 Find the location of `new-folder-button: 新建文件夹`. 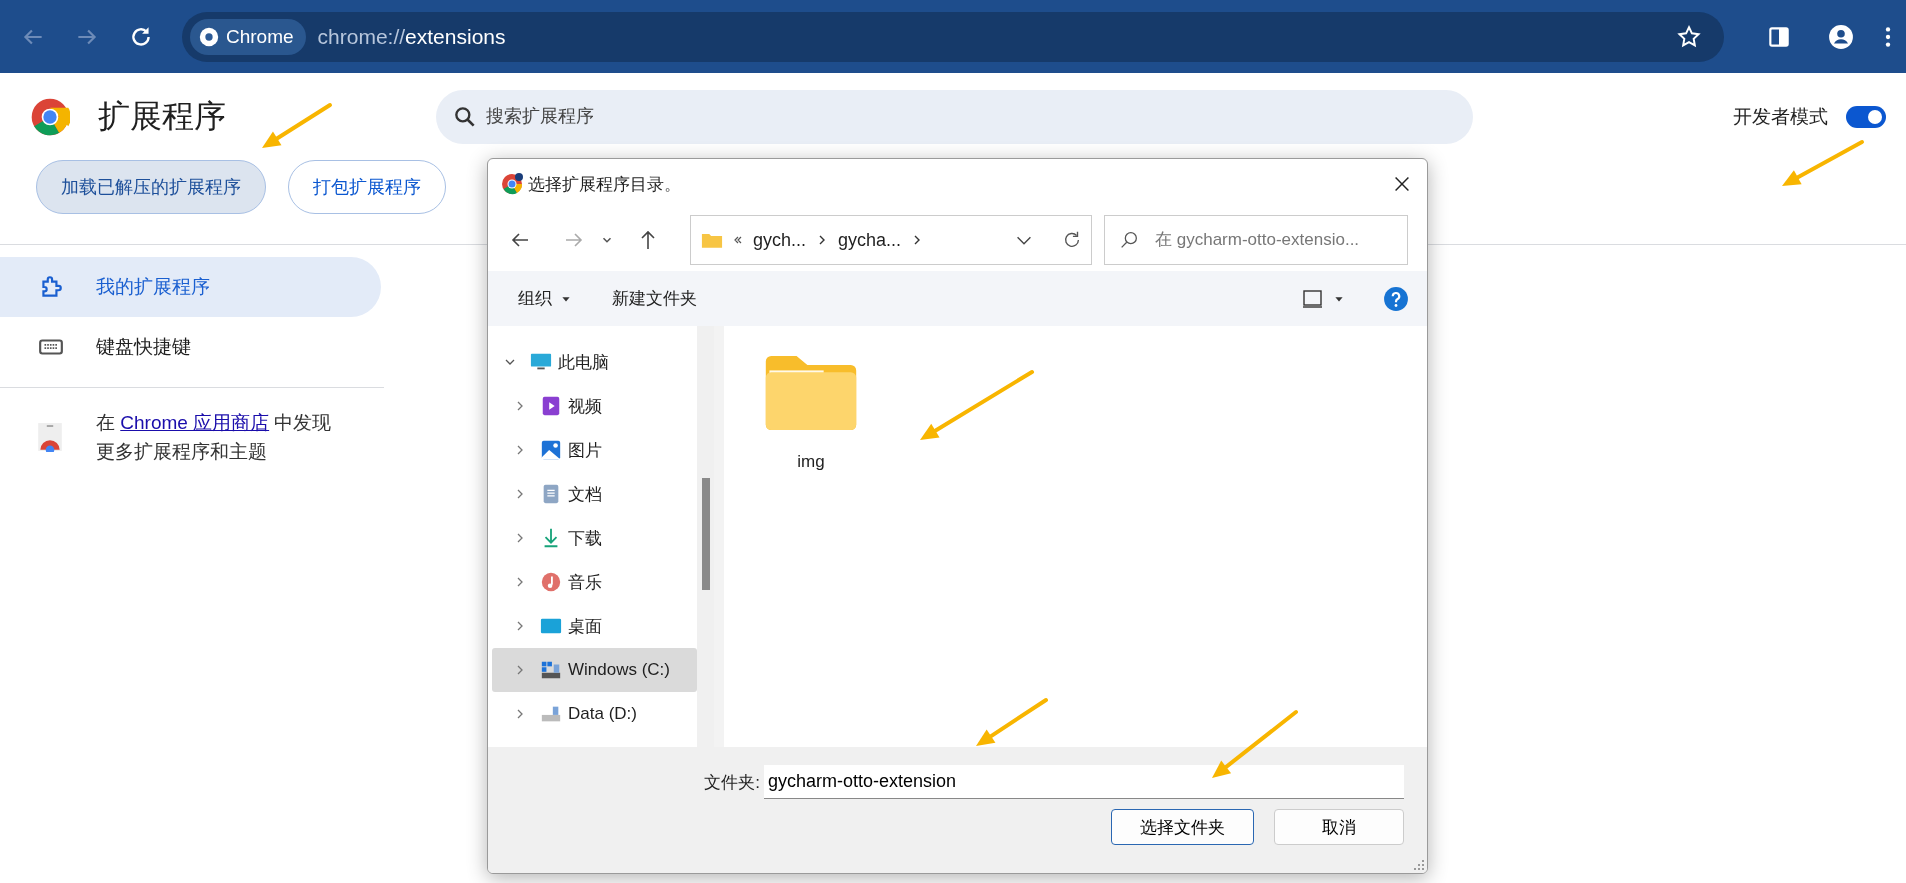

new-folder-button: 新建文件夹 is located at coordinates (654, 298).